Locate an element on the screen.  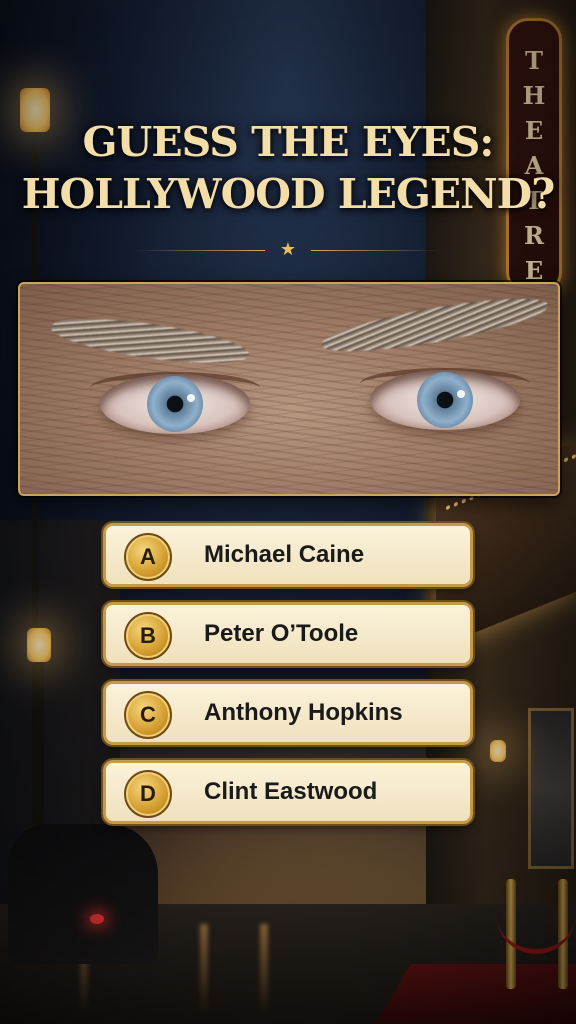
answer-label: Michael Caine is located at coordinates (284, 554).